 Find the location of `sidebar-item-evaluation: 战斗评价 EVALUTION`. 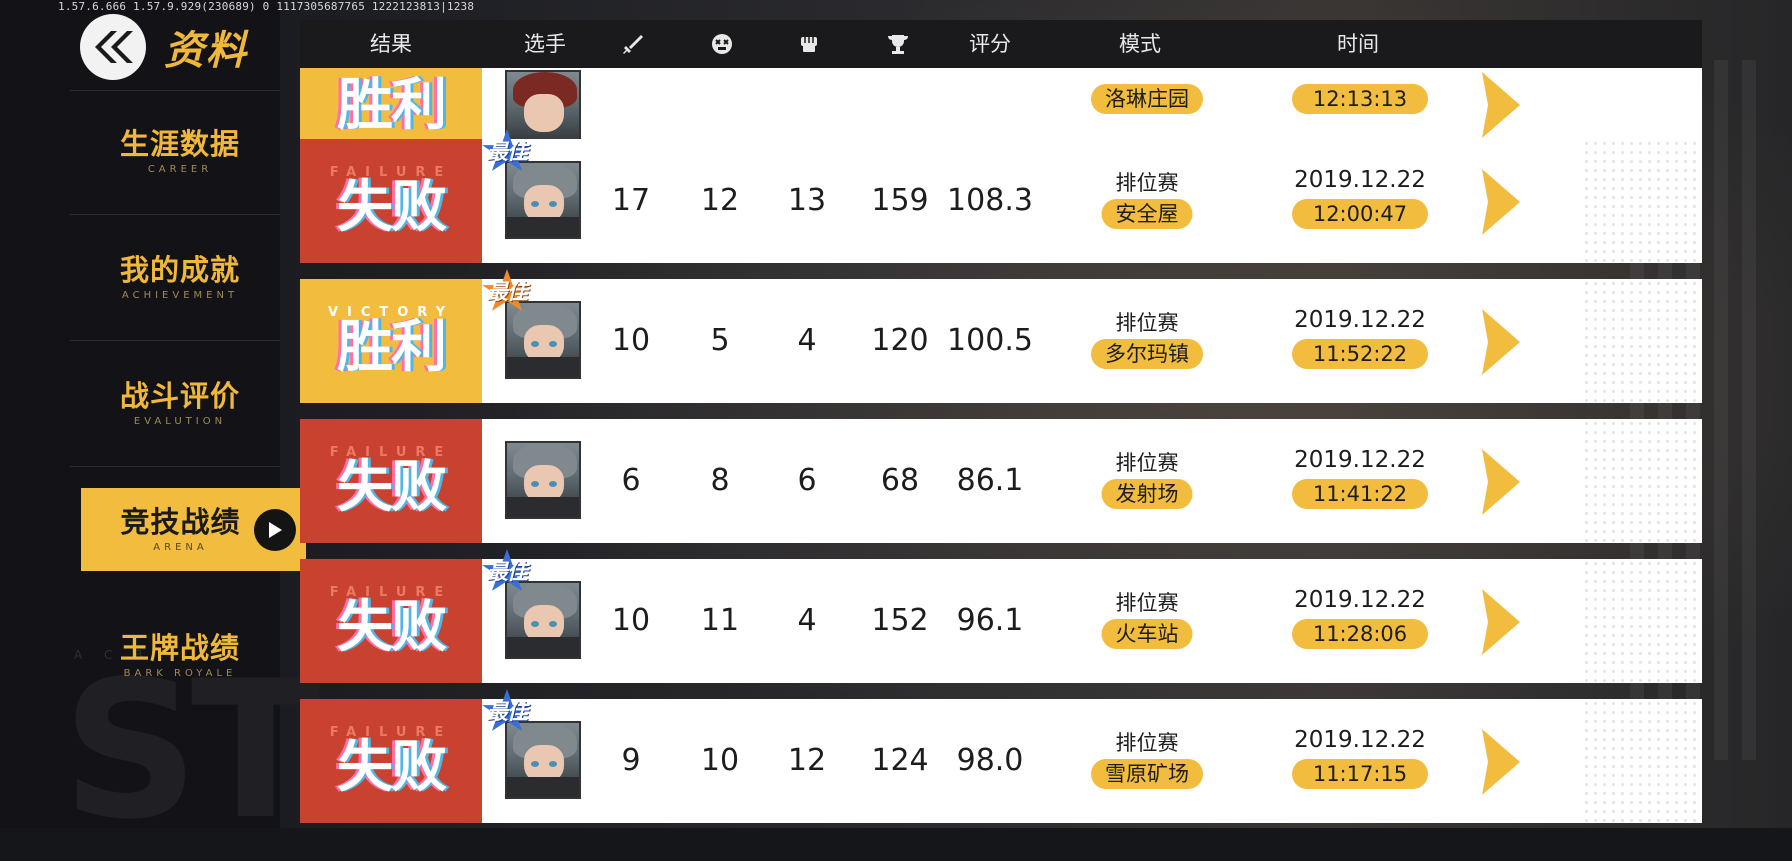

sidebar-item-evaluation: 战斗评价 EVALUTION is located at coordinates (180, 402).